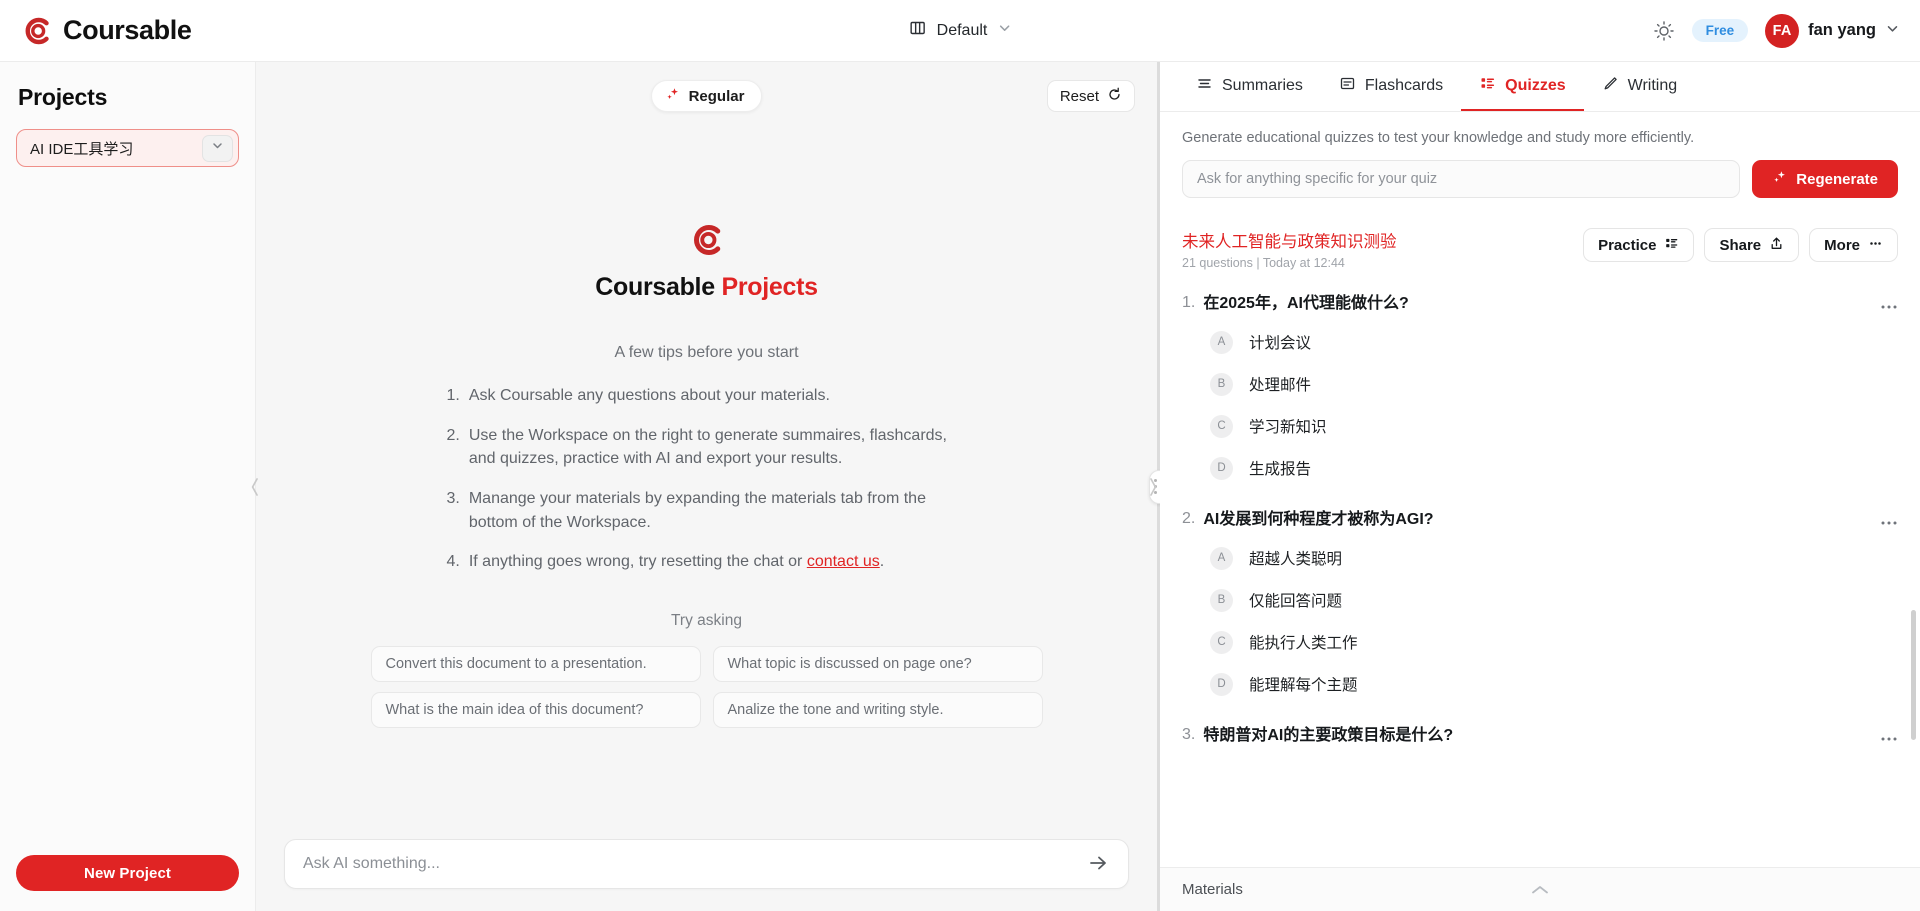  Describe the element at coordinates (1554, 468) in the screenshot. I see `quiz-option: D 生成报告` at that location.